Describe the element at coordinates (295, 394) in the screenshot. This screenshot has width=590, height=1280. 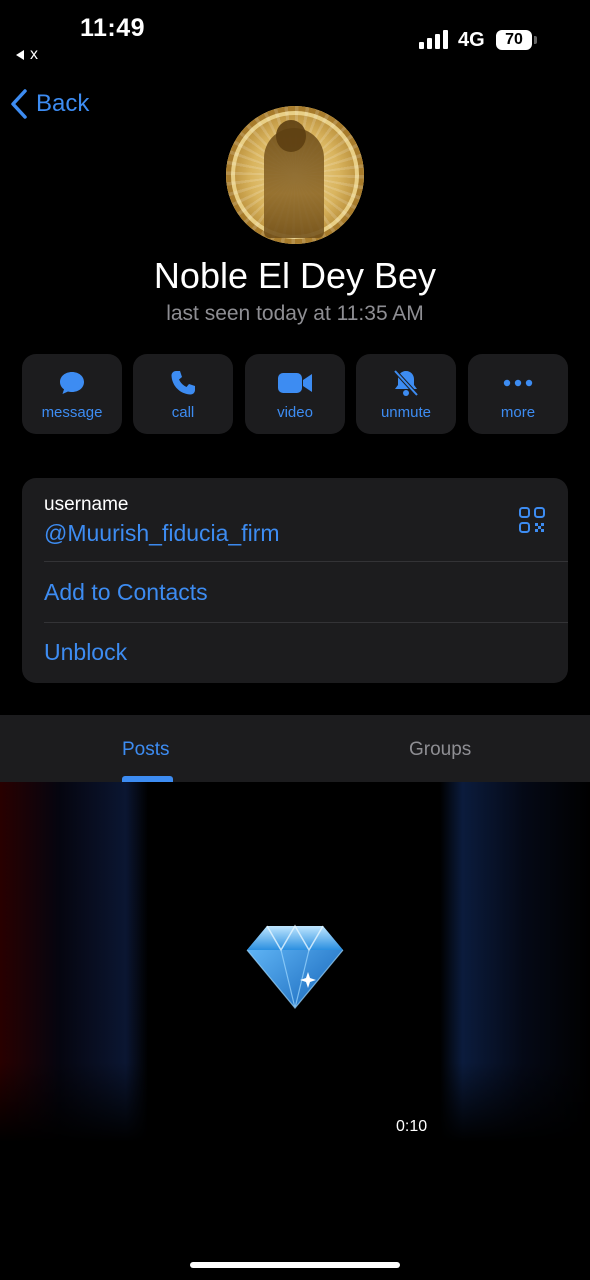
I see `video-button: video` at that location.